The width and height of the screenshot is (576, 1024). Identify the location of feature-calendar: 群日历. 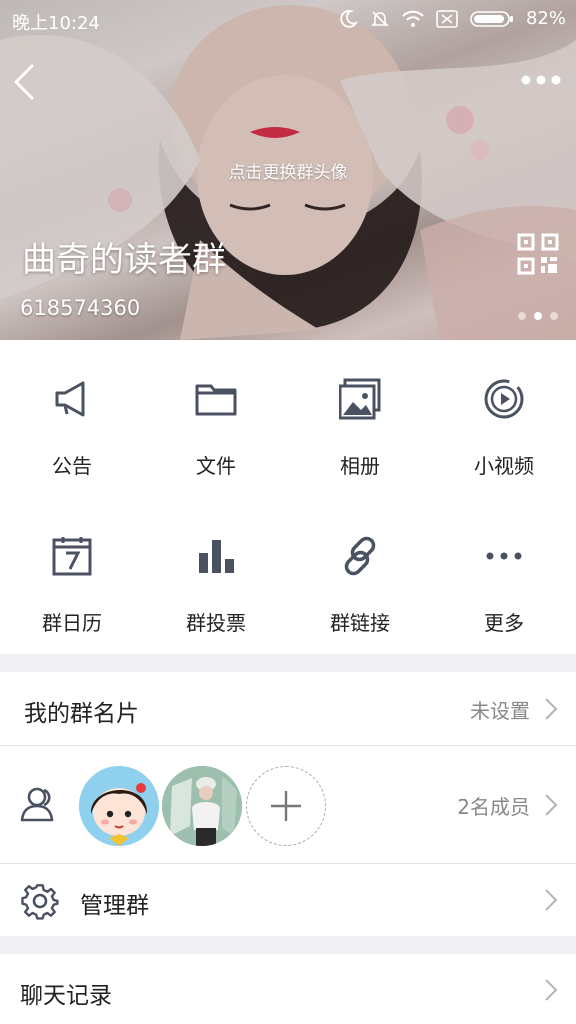
(72, 575).